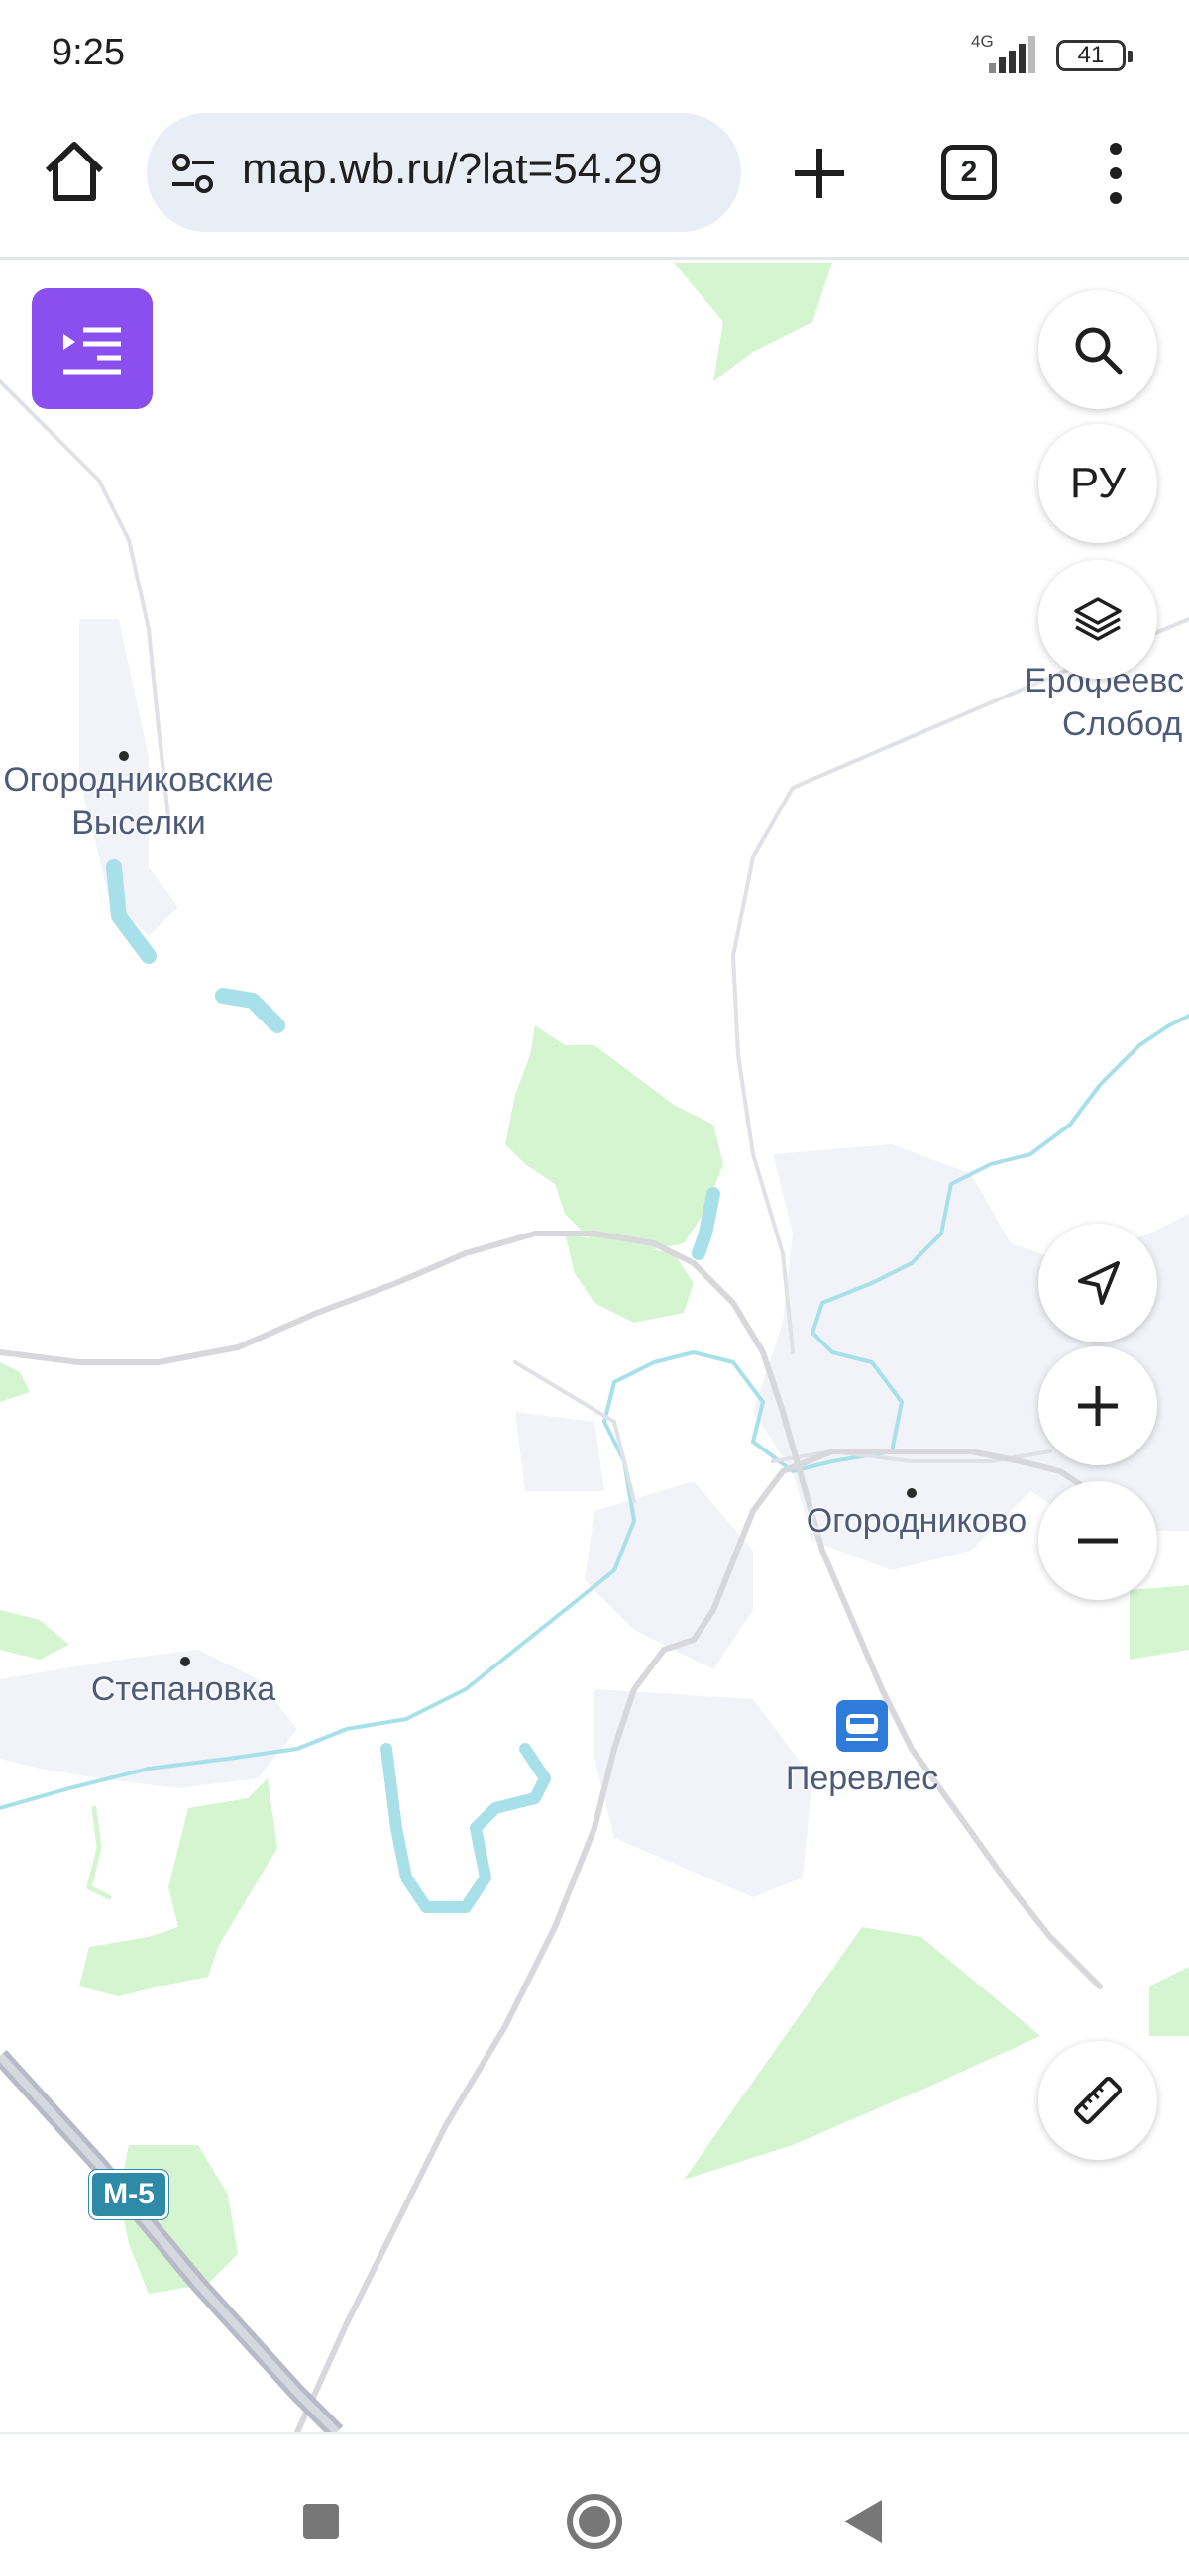  I want to click on place-label-perevles: Перевлес, so click(862, 1778).